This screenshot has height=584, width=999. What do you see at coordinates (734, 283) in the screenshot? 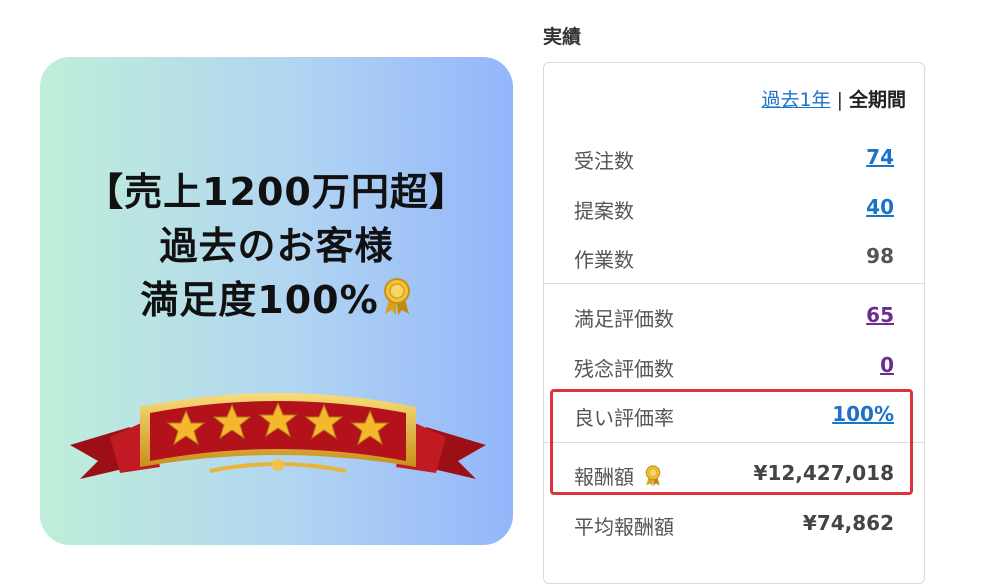
I see `divider` at bounding box center [734, 283].